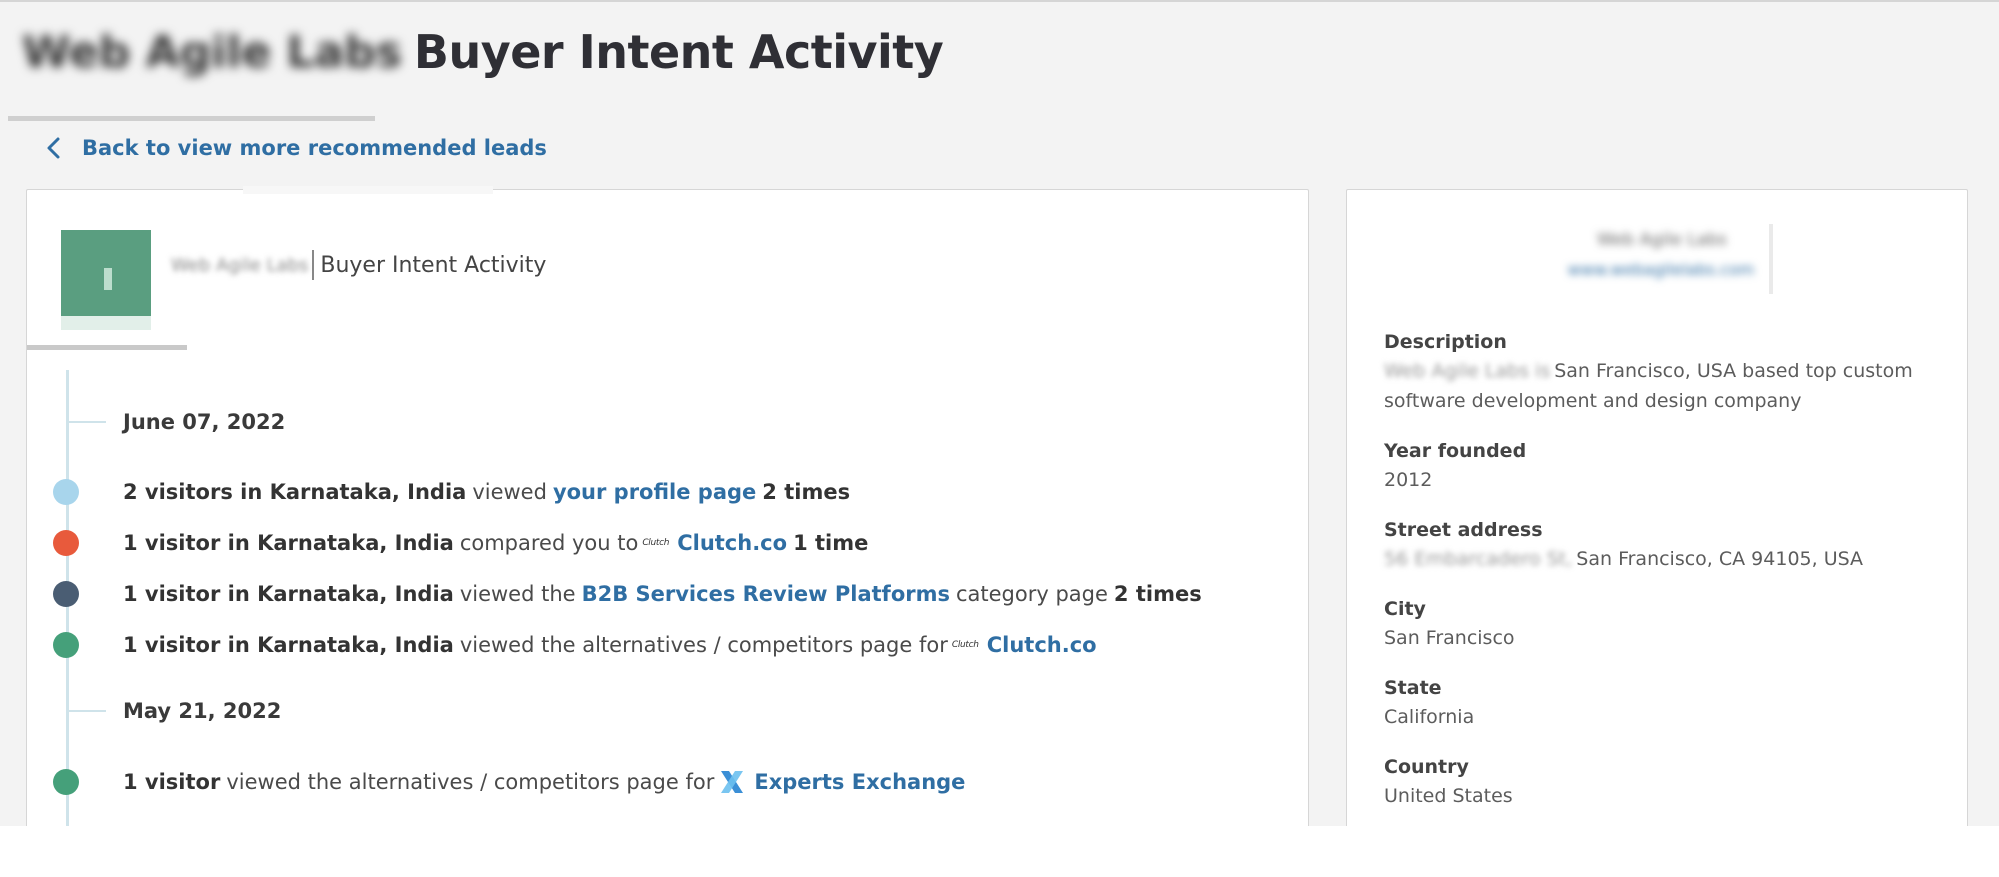  I want to click on card-header-divider, so click(313, 265).